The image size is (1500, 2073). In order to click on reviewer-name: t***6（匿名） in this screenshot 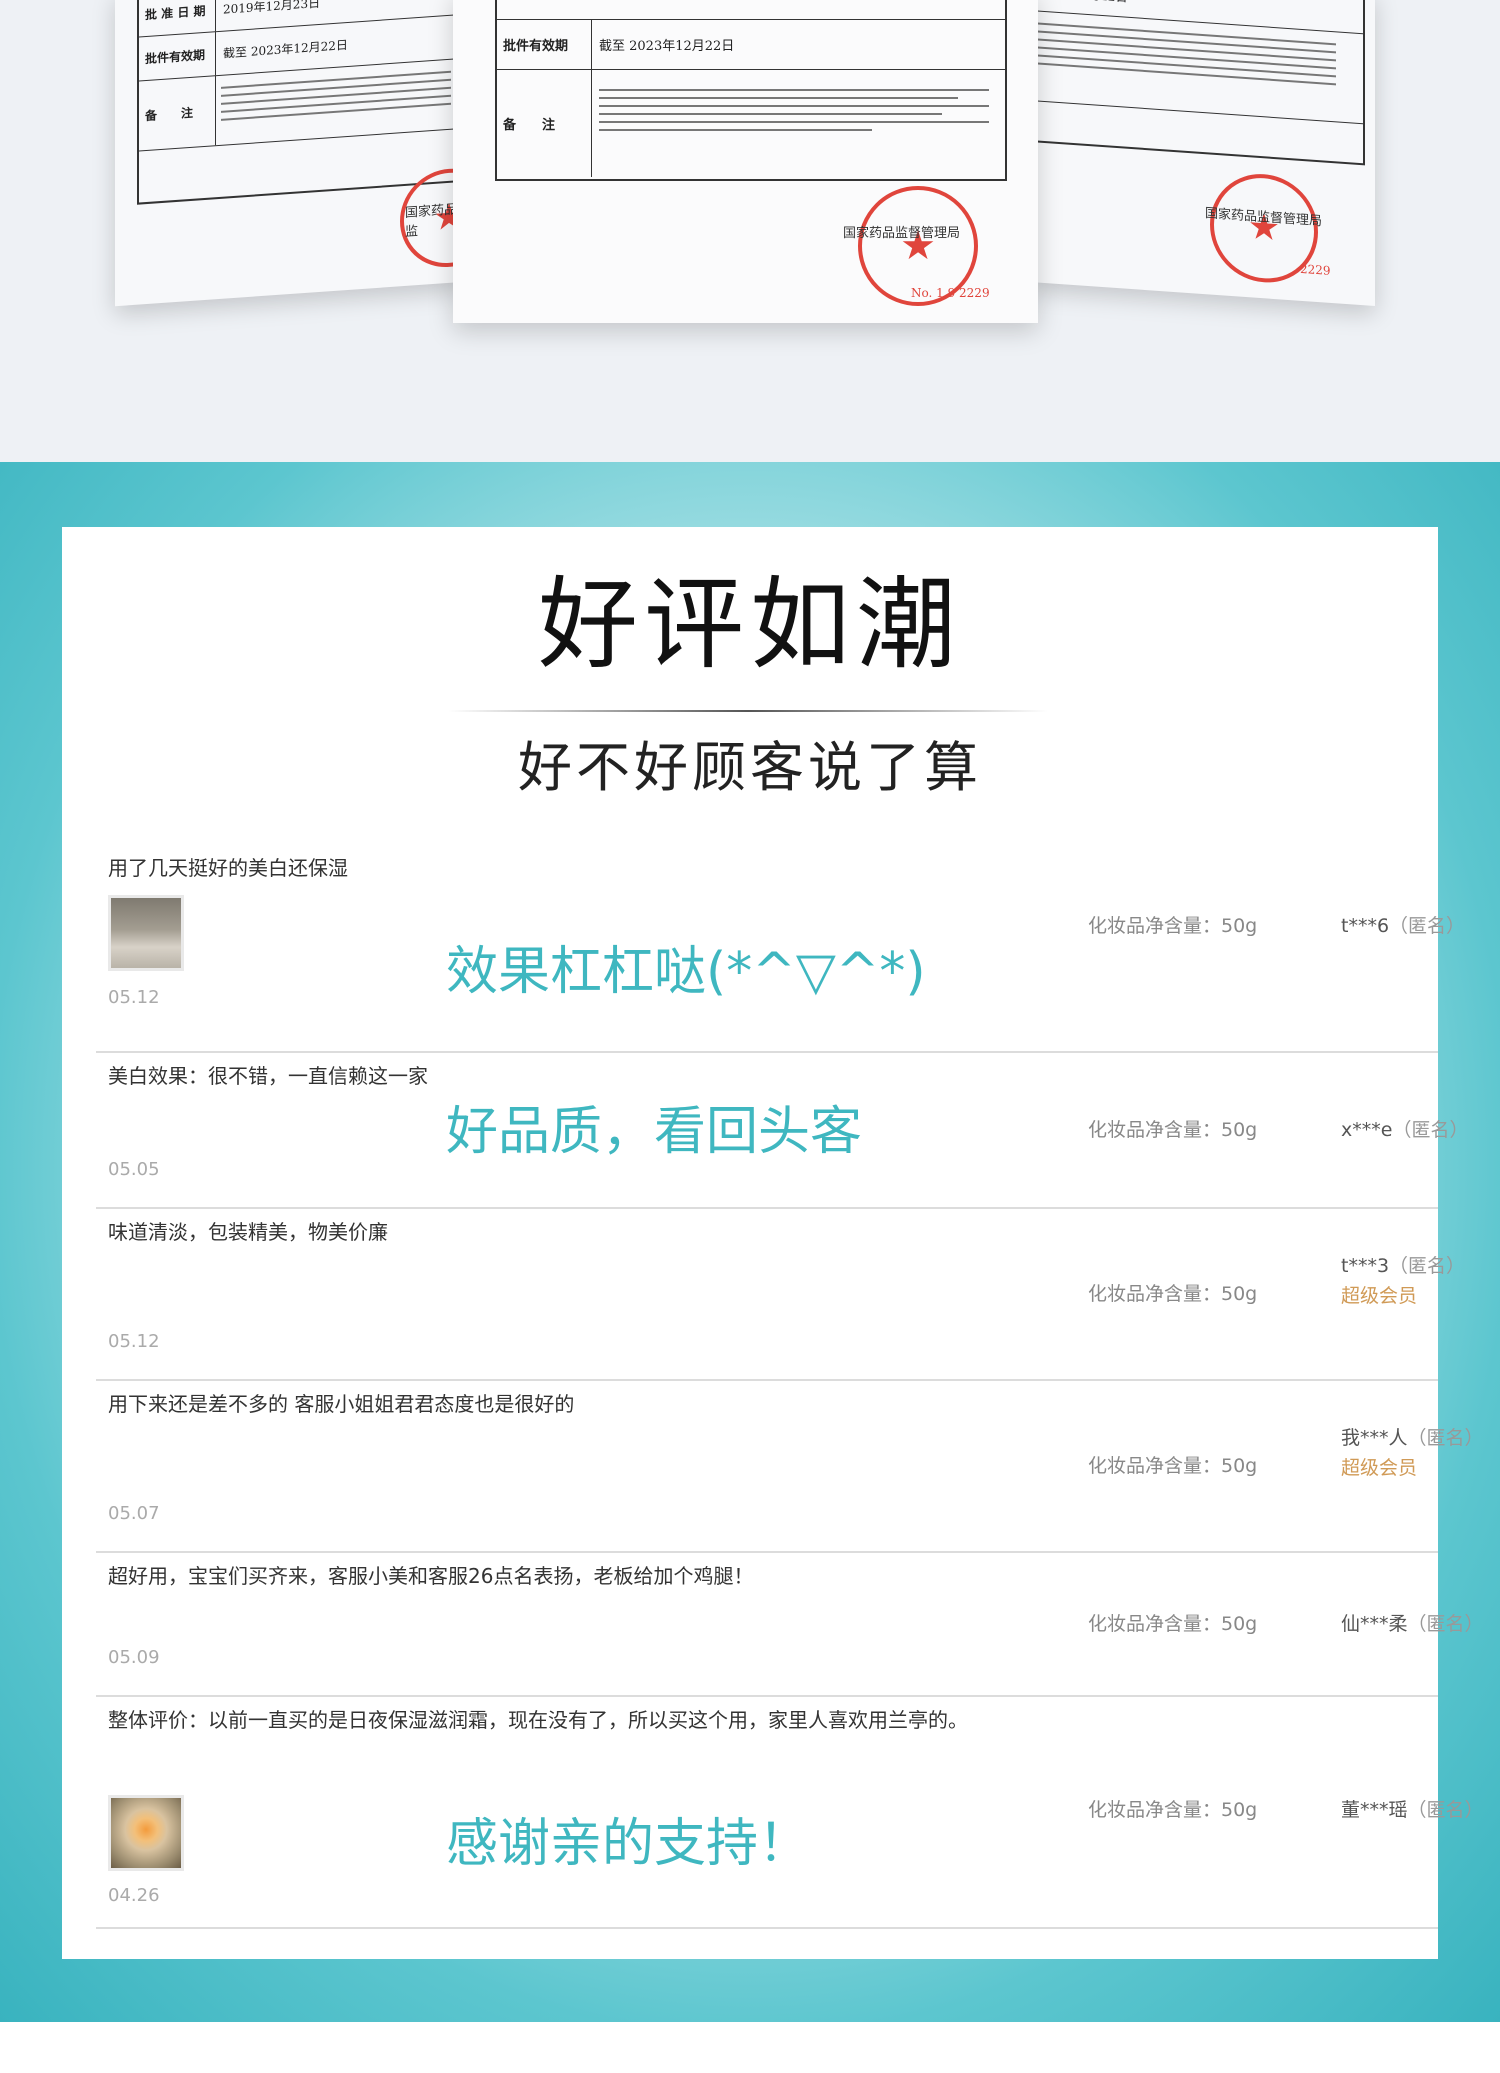, I will do `click(1403, 924)`.